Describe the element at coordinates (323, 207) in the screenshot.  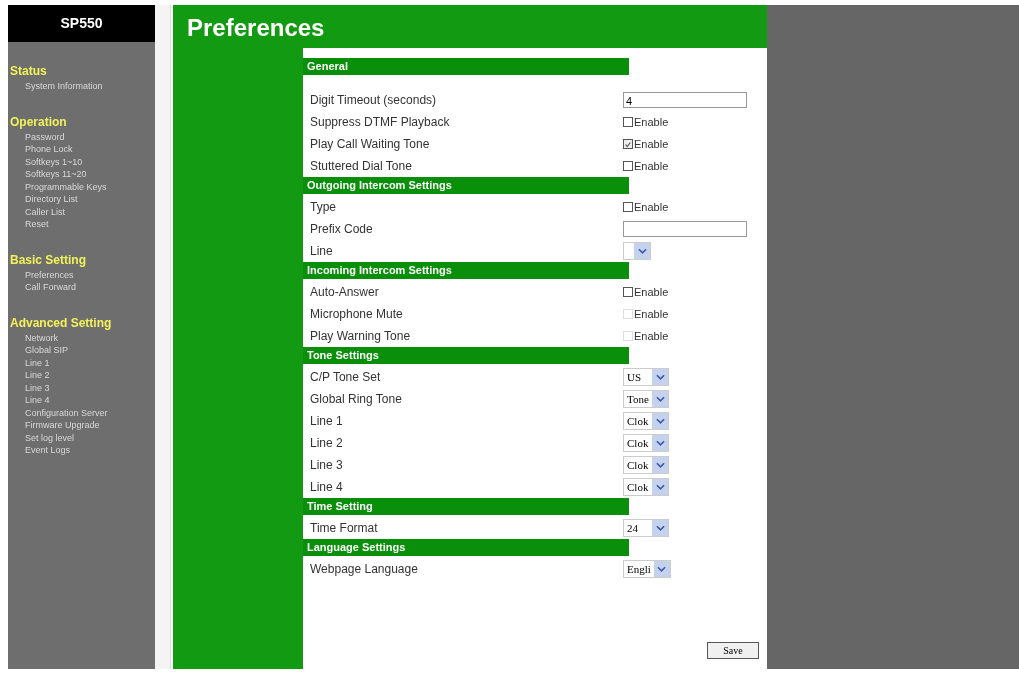
I see `field-label: Type` at that location.